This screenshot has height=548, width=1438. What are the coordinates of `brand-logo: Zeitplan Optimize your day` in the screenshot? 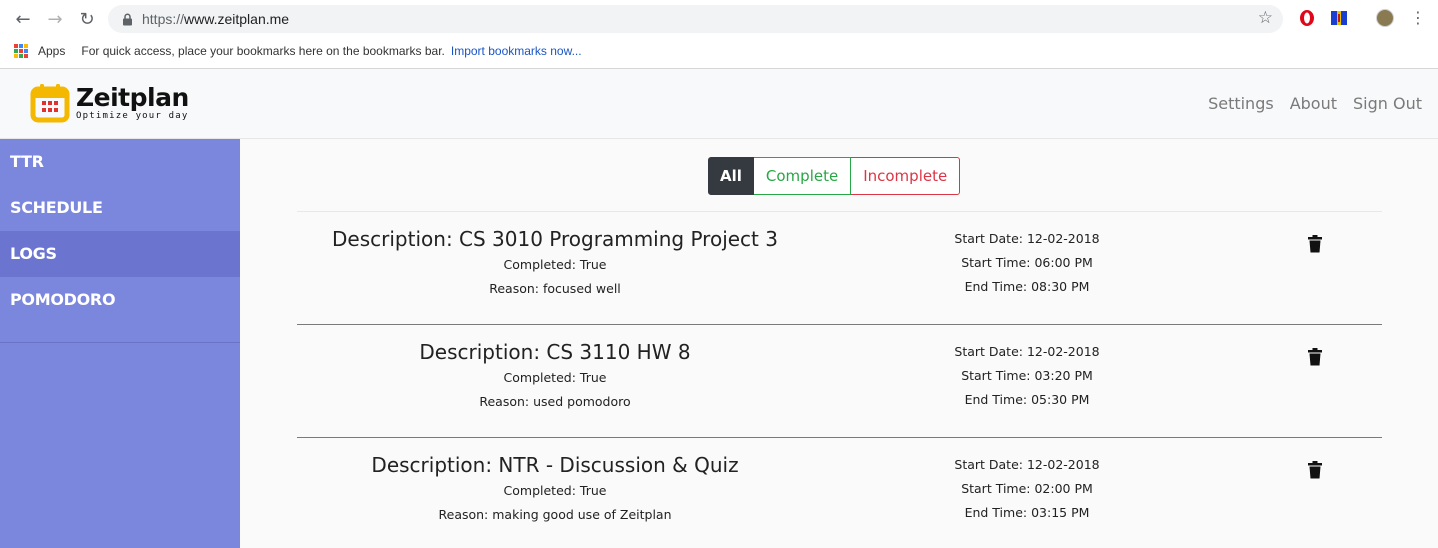 It's located at (109, 103).